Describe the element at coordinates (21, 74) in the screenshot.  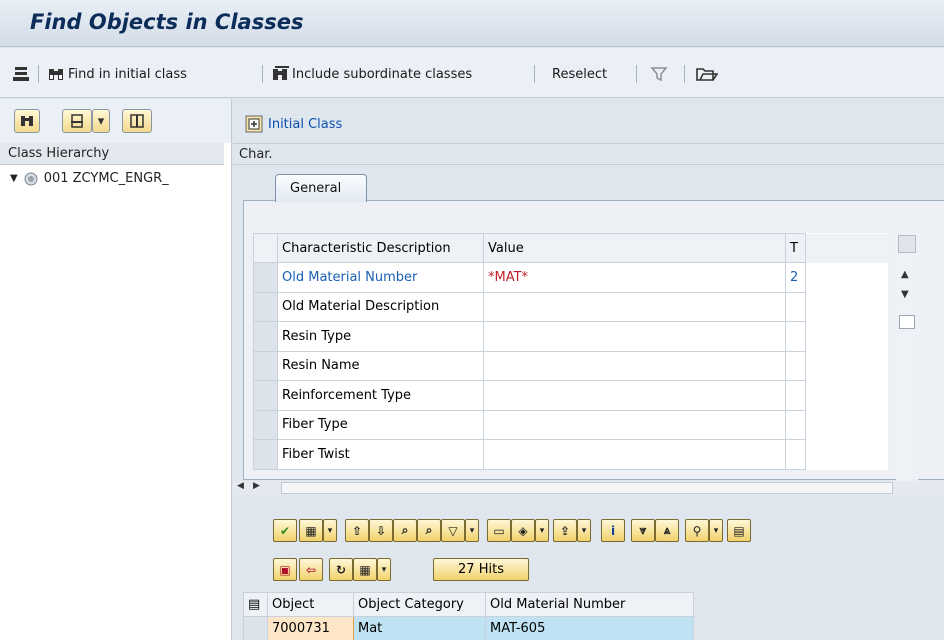
I see `hierarchy-icon` at that location.